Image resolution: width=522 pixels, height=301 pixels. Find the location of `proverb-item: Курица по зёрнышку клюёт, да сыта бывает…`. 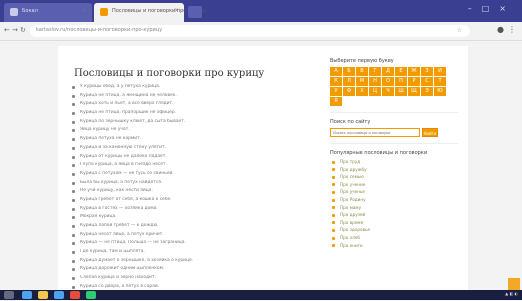

proverb-item: Курица по зёрнышку клюёт, да сыта бывает… is located at coordinates (190, 123).